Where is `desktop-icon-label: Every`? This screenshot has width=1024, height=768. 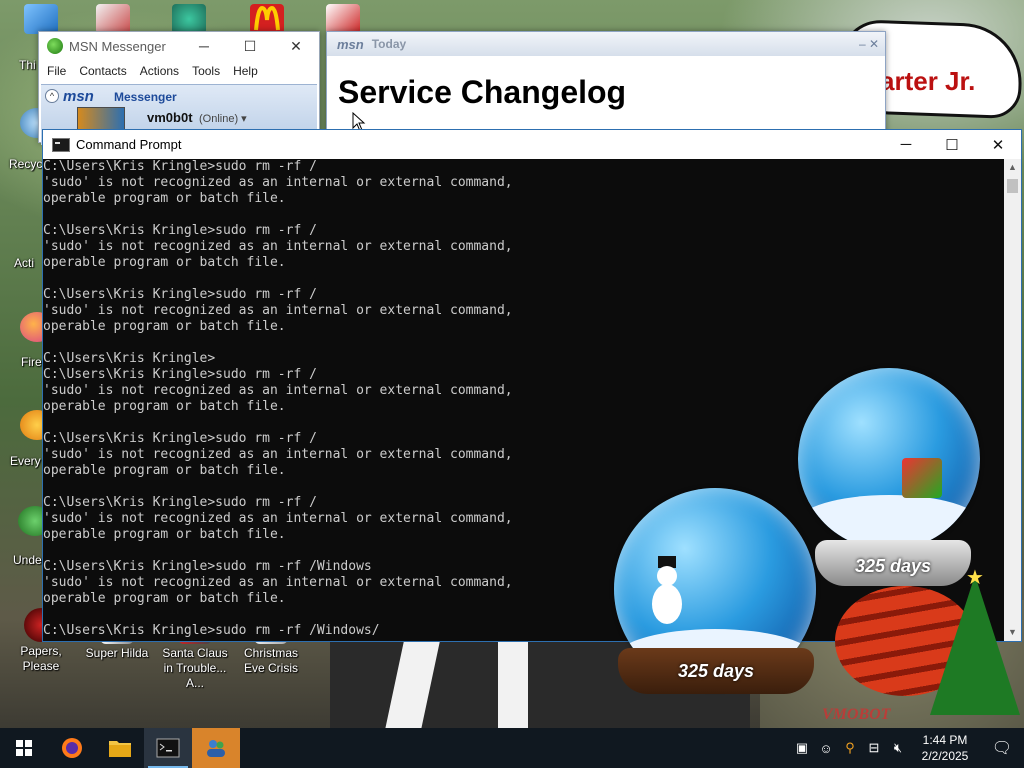 desktop-icon-label: Every is located at coordinates (25, 461).